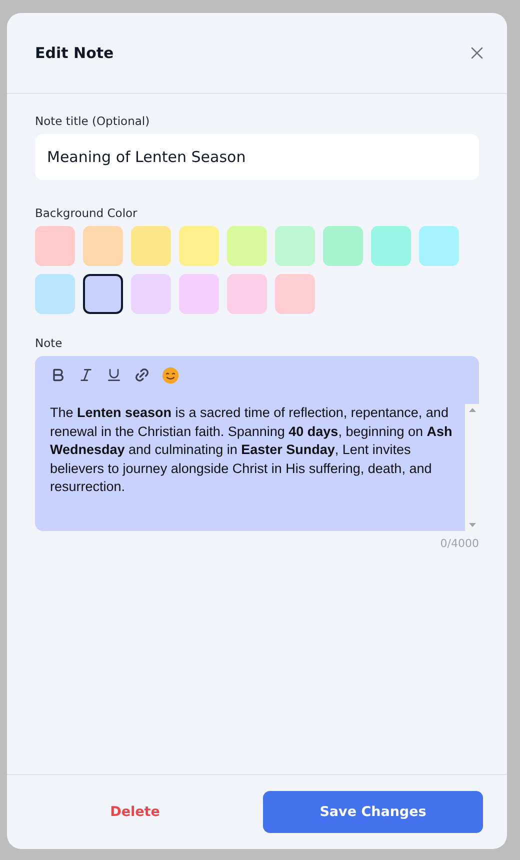 The image size is (520, 860). What do you see at coordinates (170, 375) in the screenshot?
I see `smiley-icon` at bounding box center [170, 375].